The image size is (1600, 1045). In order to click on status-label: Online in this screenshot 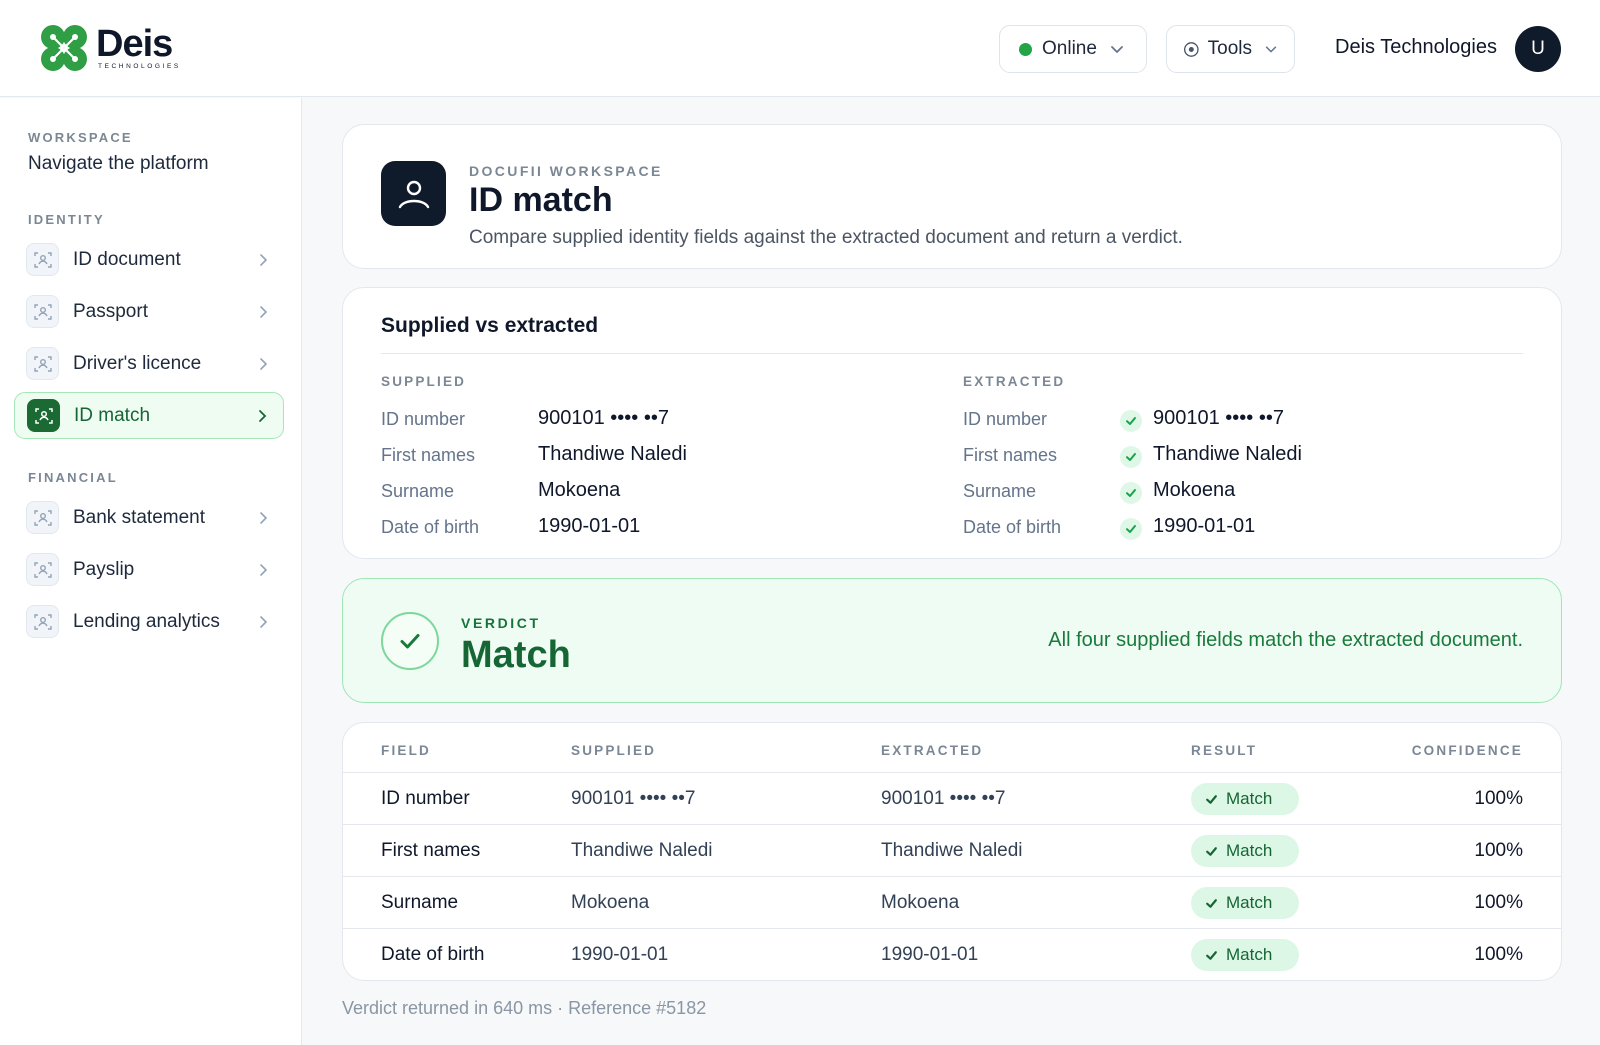, I will do `click(1069, 48)`.